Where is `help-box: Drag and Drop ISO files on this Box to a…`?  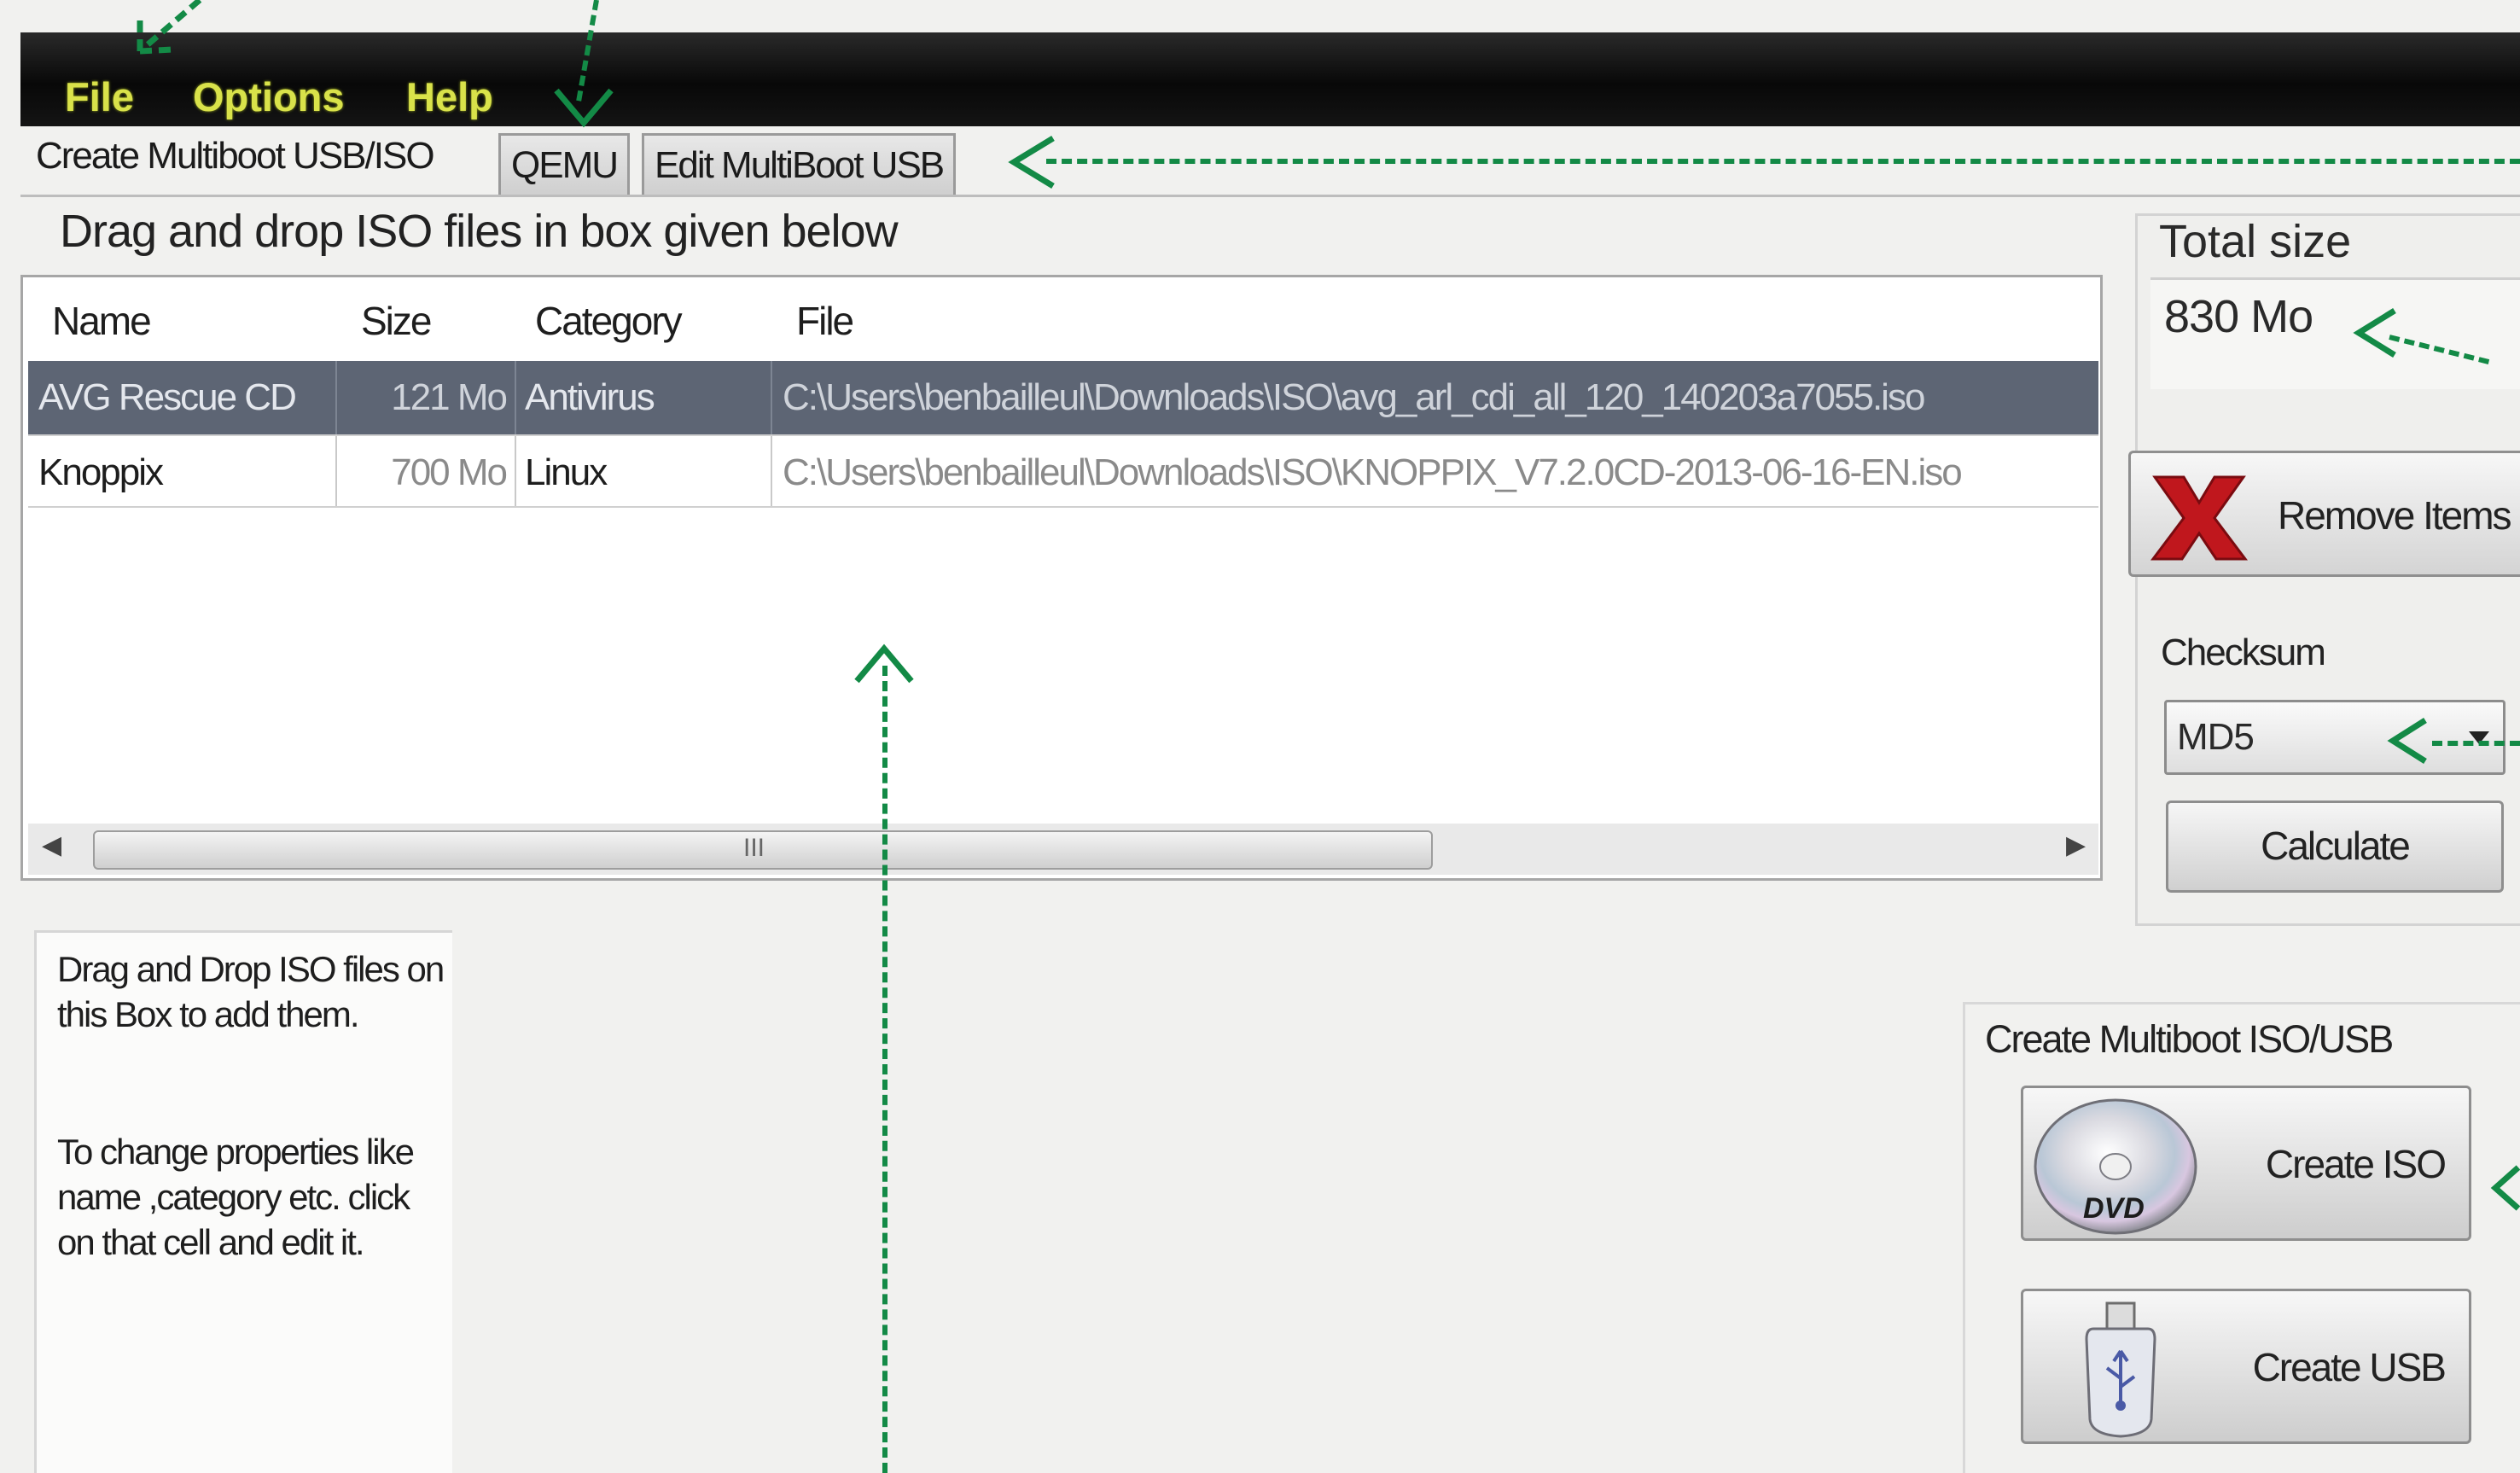 help-box: Drag and Drop ISO files on this Box to a… is located at coordinates (243, 1201).